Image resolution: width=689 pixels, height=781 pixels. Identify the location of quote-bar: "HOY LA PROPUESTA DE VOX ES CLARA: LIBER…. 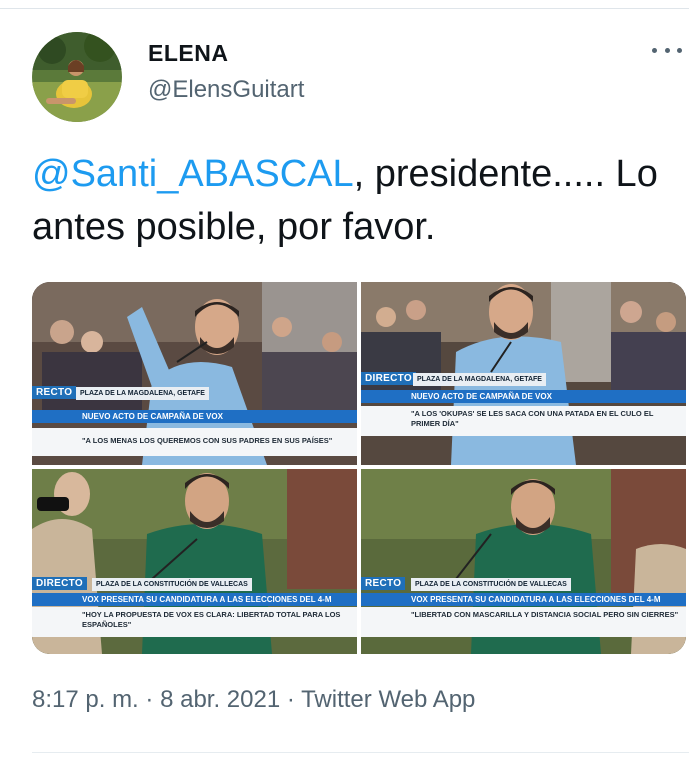
(194, 622).